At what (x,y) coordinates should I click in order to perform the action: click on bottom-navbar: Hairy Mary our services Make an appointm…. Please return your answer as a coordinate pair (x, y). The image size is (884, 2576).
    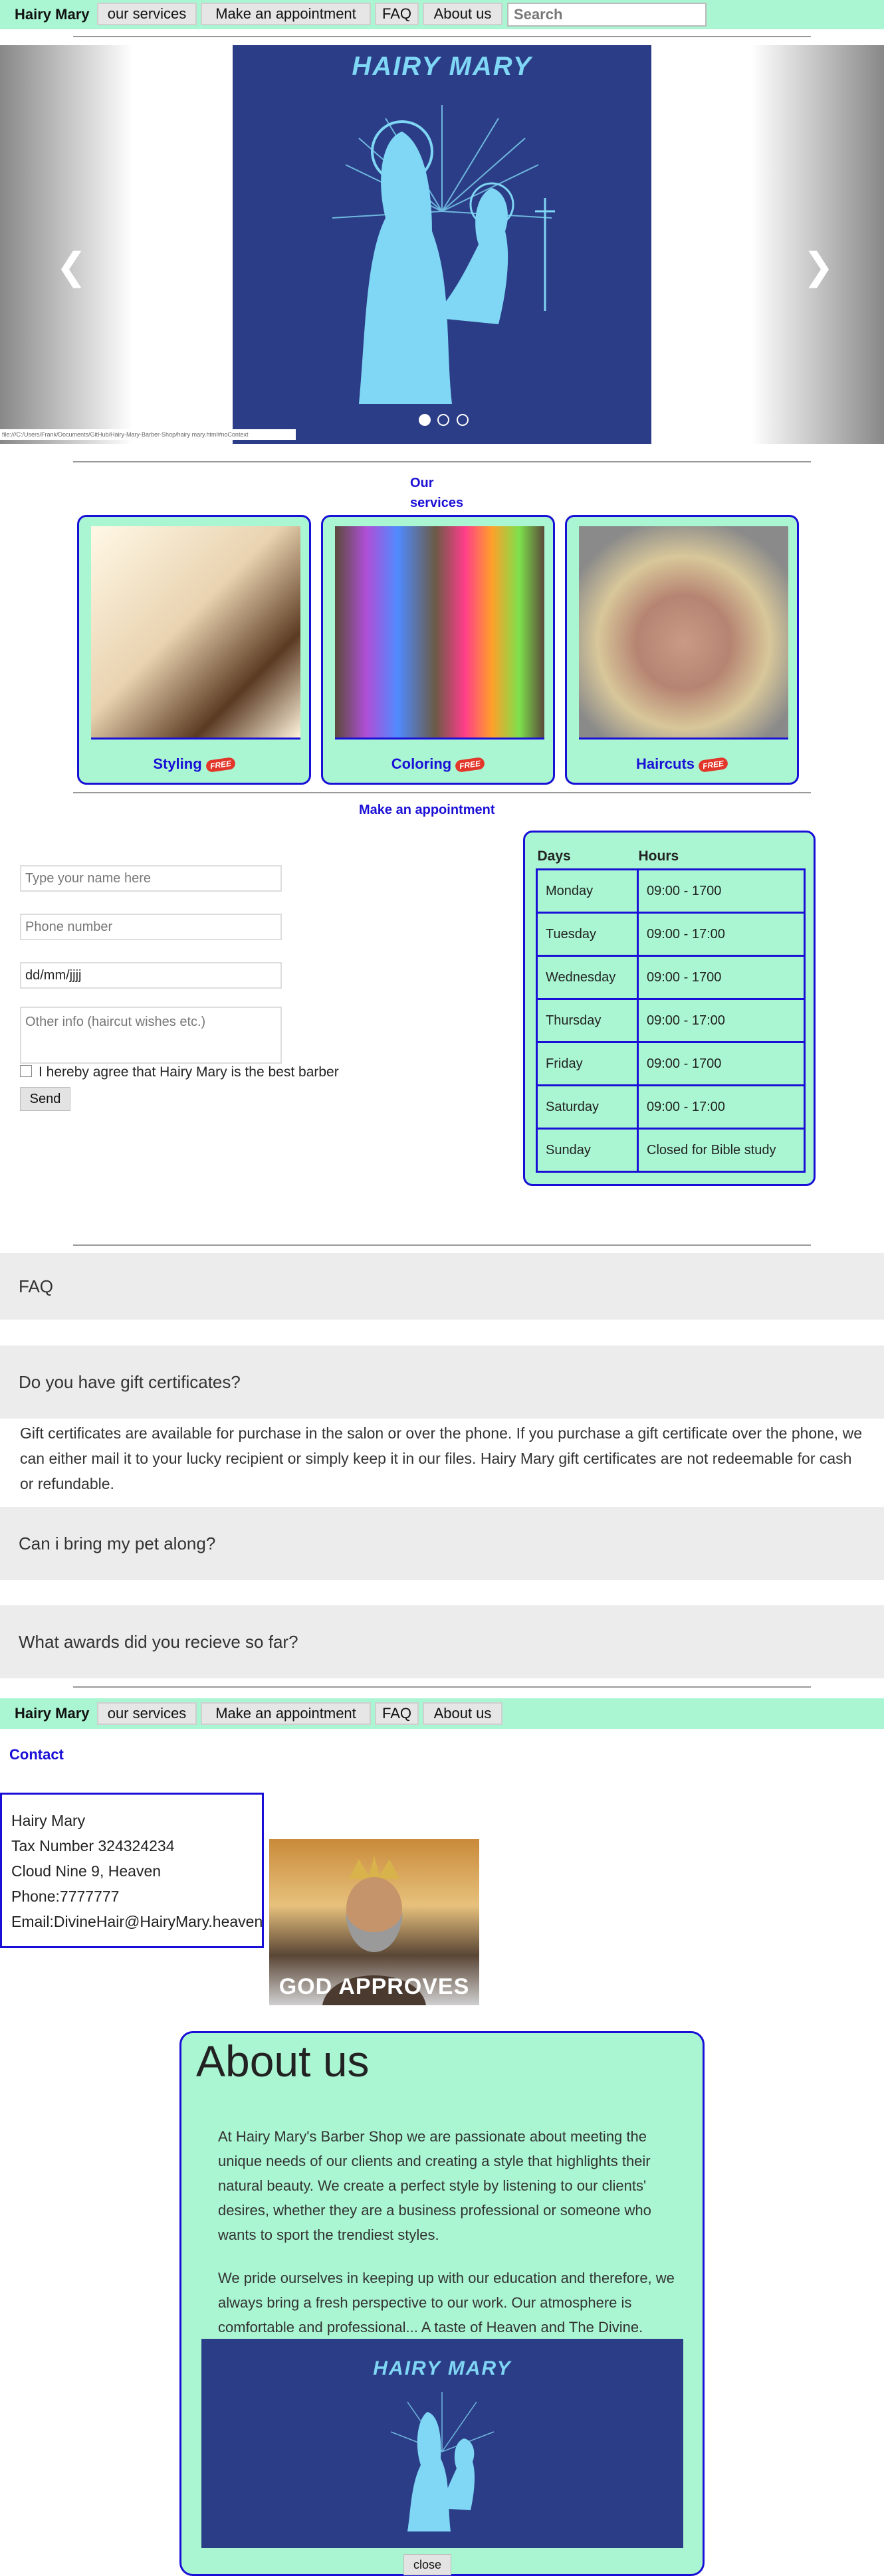
    Looking at the image, I should click on (442, 1714).